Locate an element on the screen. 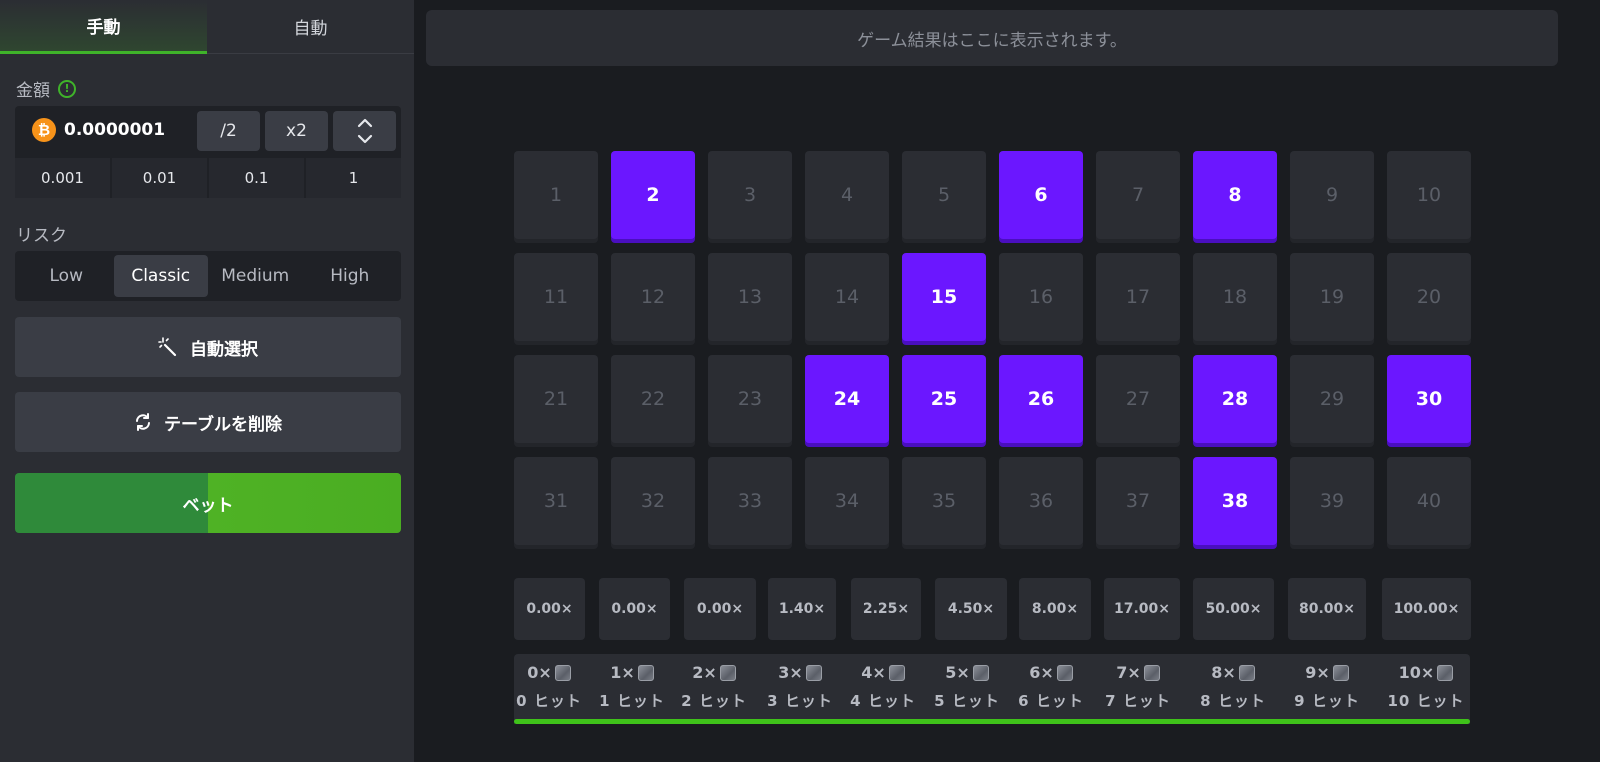 The image size is (1600, 762). hit-count: 9× is located at coordinates (1327, 672).